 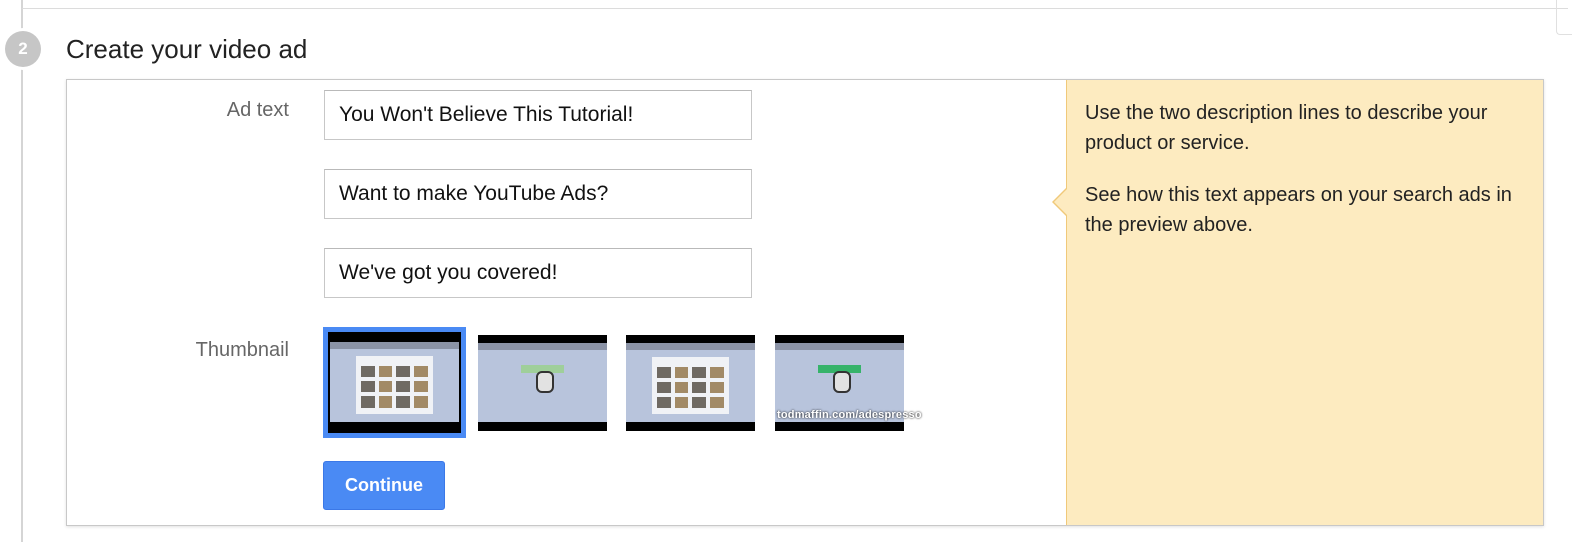 What do you see at coordinates (22, 271) in the screenshot?
I see `step-rail` at bounding box center [22, 271].